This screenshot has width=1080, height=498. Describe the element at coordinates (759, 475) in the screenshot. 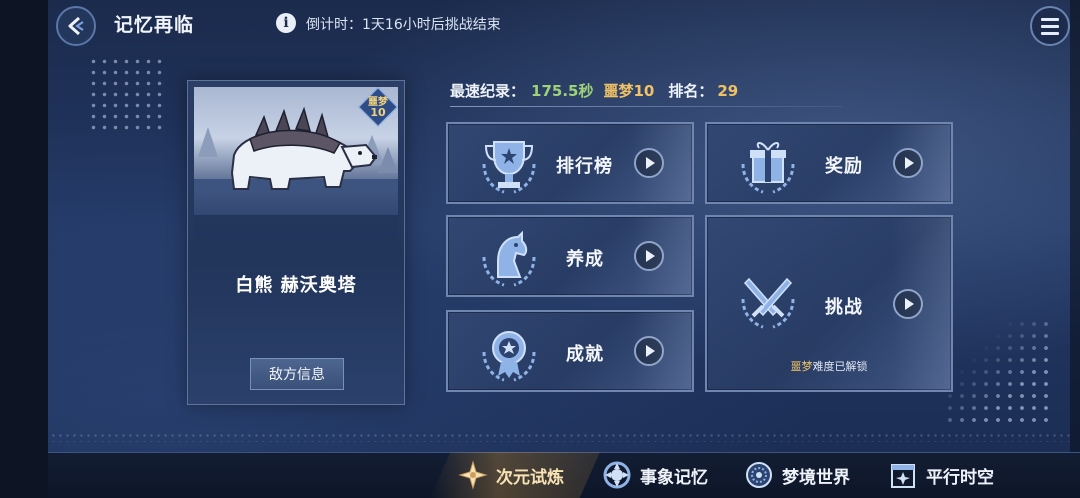

I see `compass-icon` at that location.